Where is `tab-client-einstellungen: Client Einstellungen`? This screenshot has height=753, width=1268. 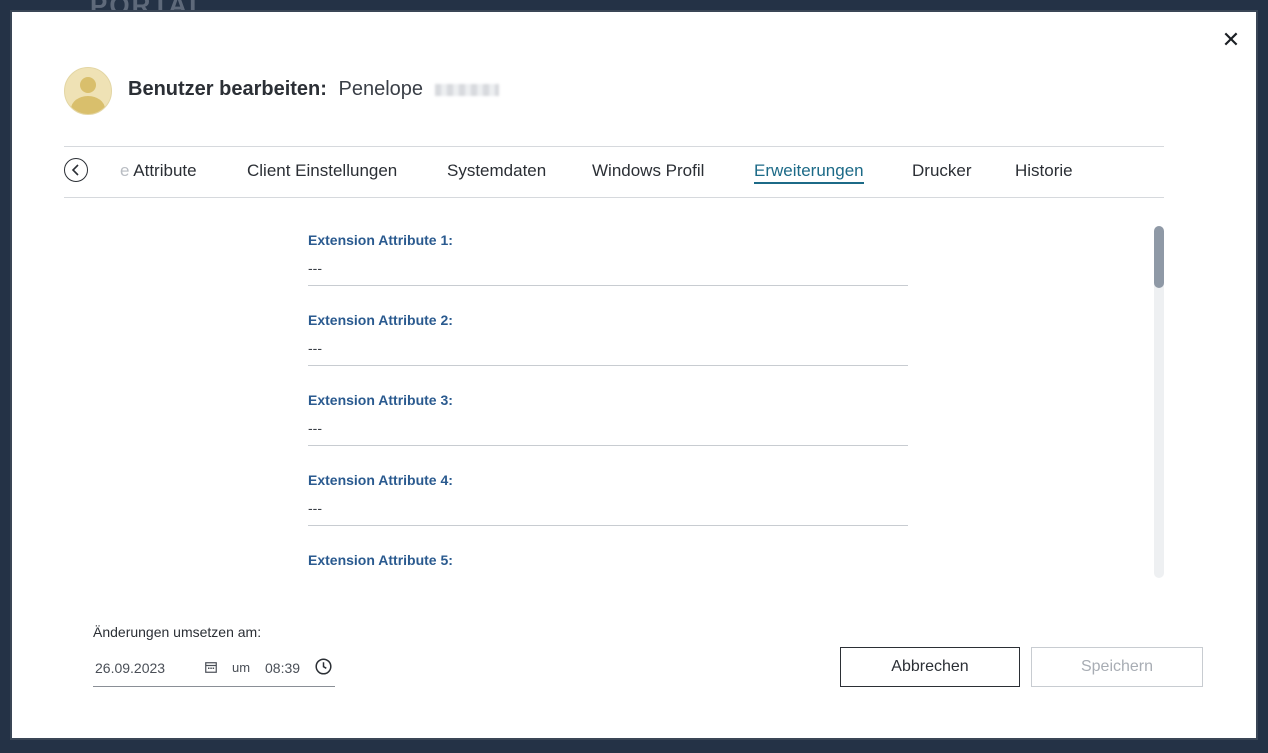
tab-client-einstellungen: Client Einstellungen is located at coordinates (322, 171).